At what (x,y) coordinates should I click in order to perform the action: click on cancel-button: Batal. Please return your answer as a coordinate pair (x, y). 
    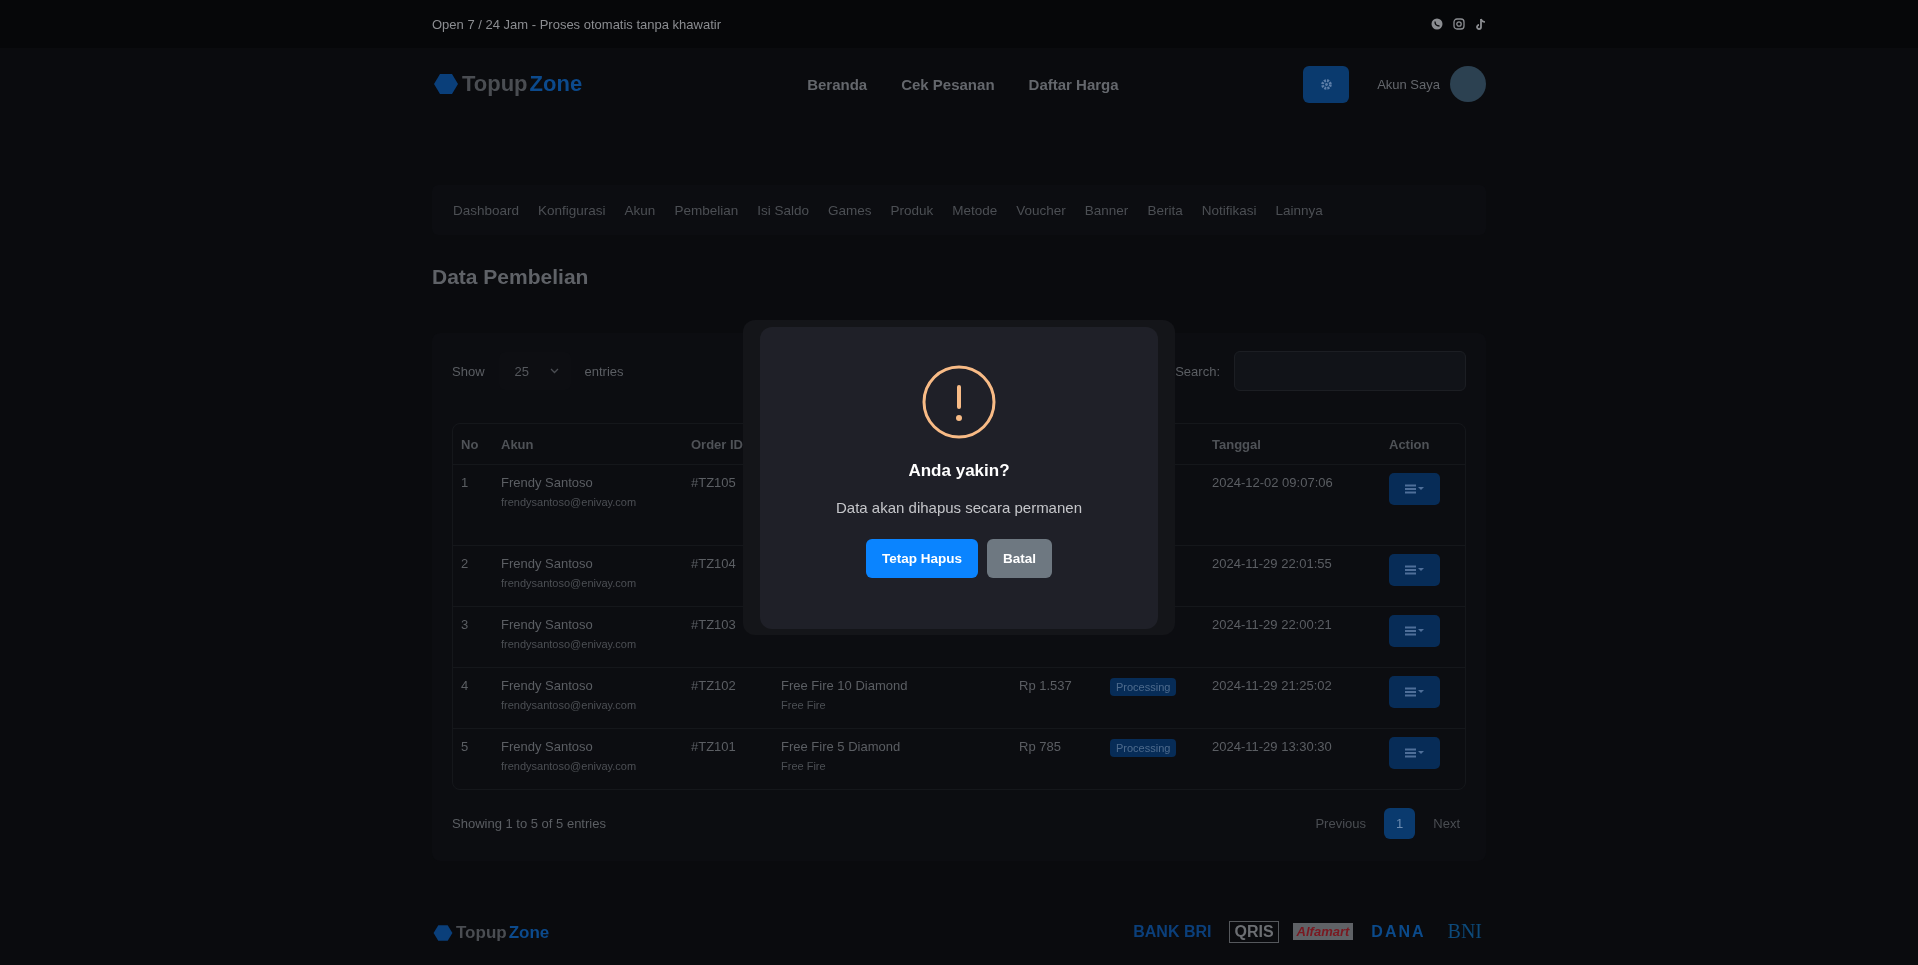
    Looking at the image, I should click on (1019, 558).